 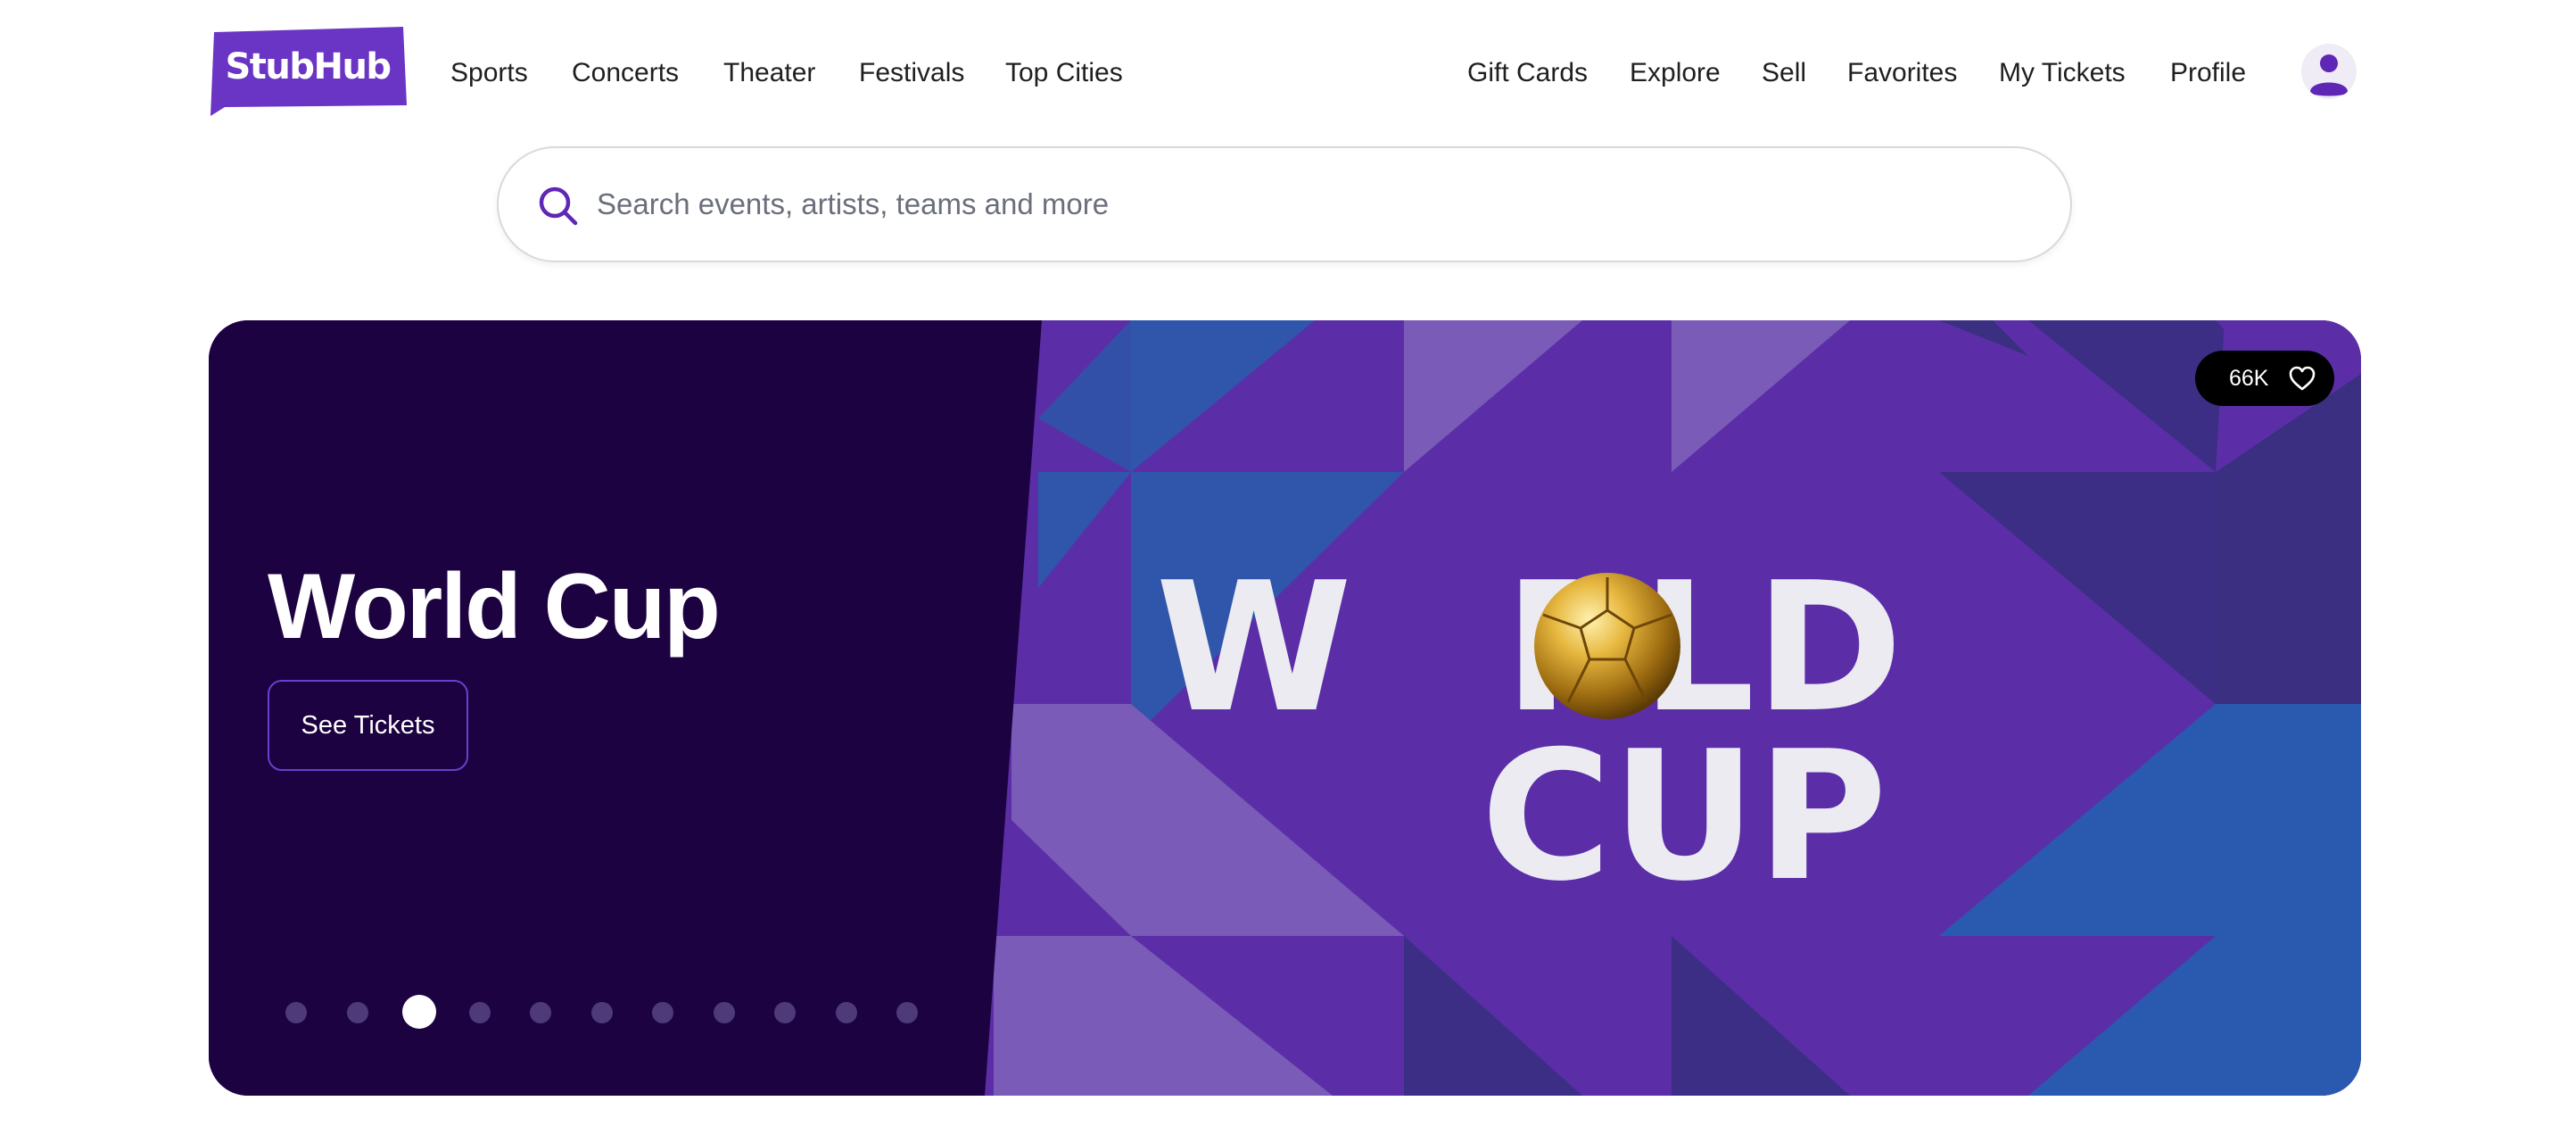 I want to click on user-avatar-button, so click(x=2329, y=71).